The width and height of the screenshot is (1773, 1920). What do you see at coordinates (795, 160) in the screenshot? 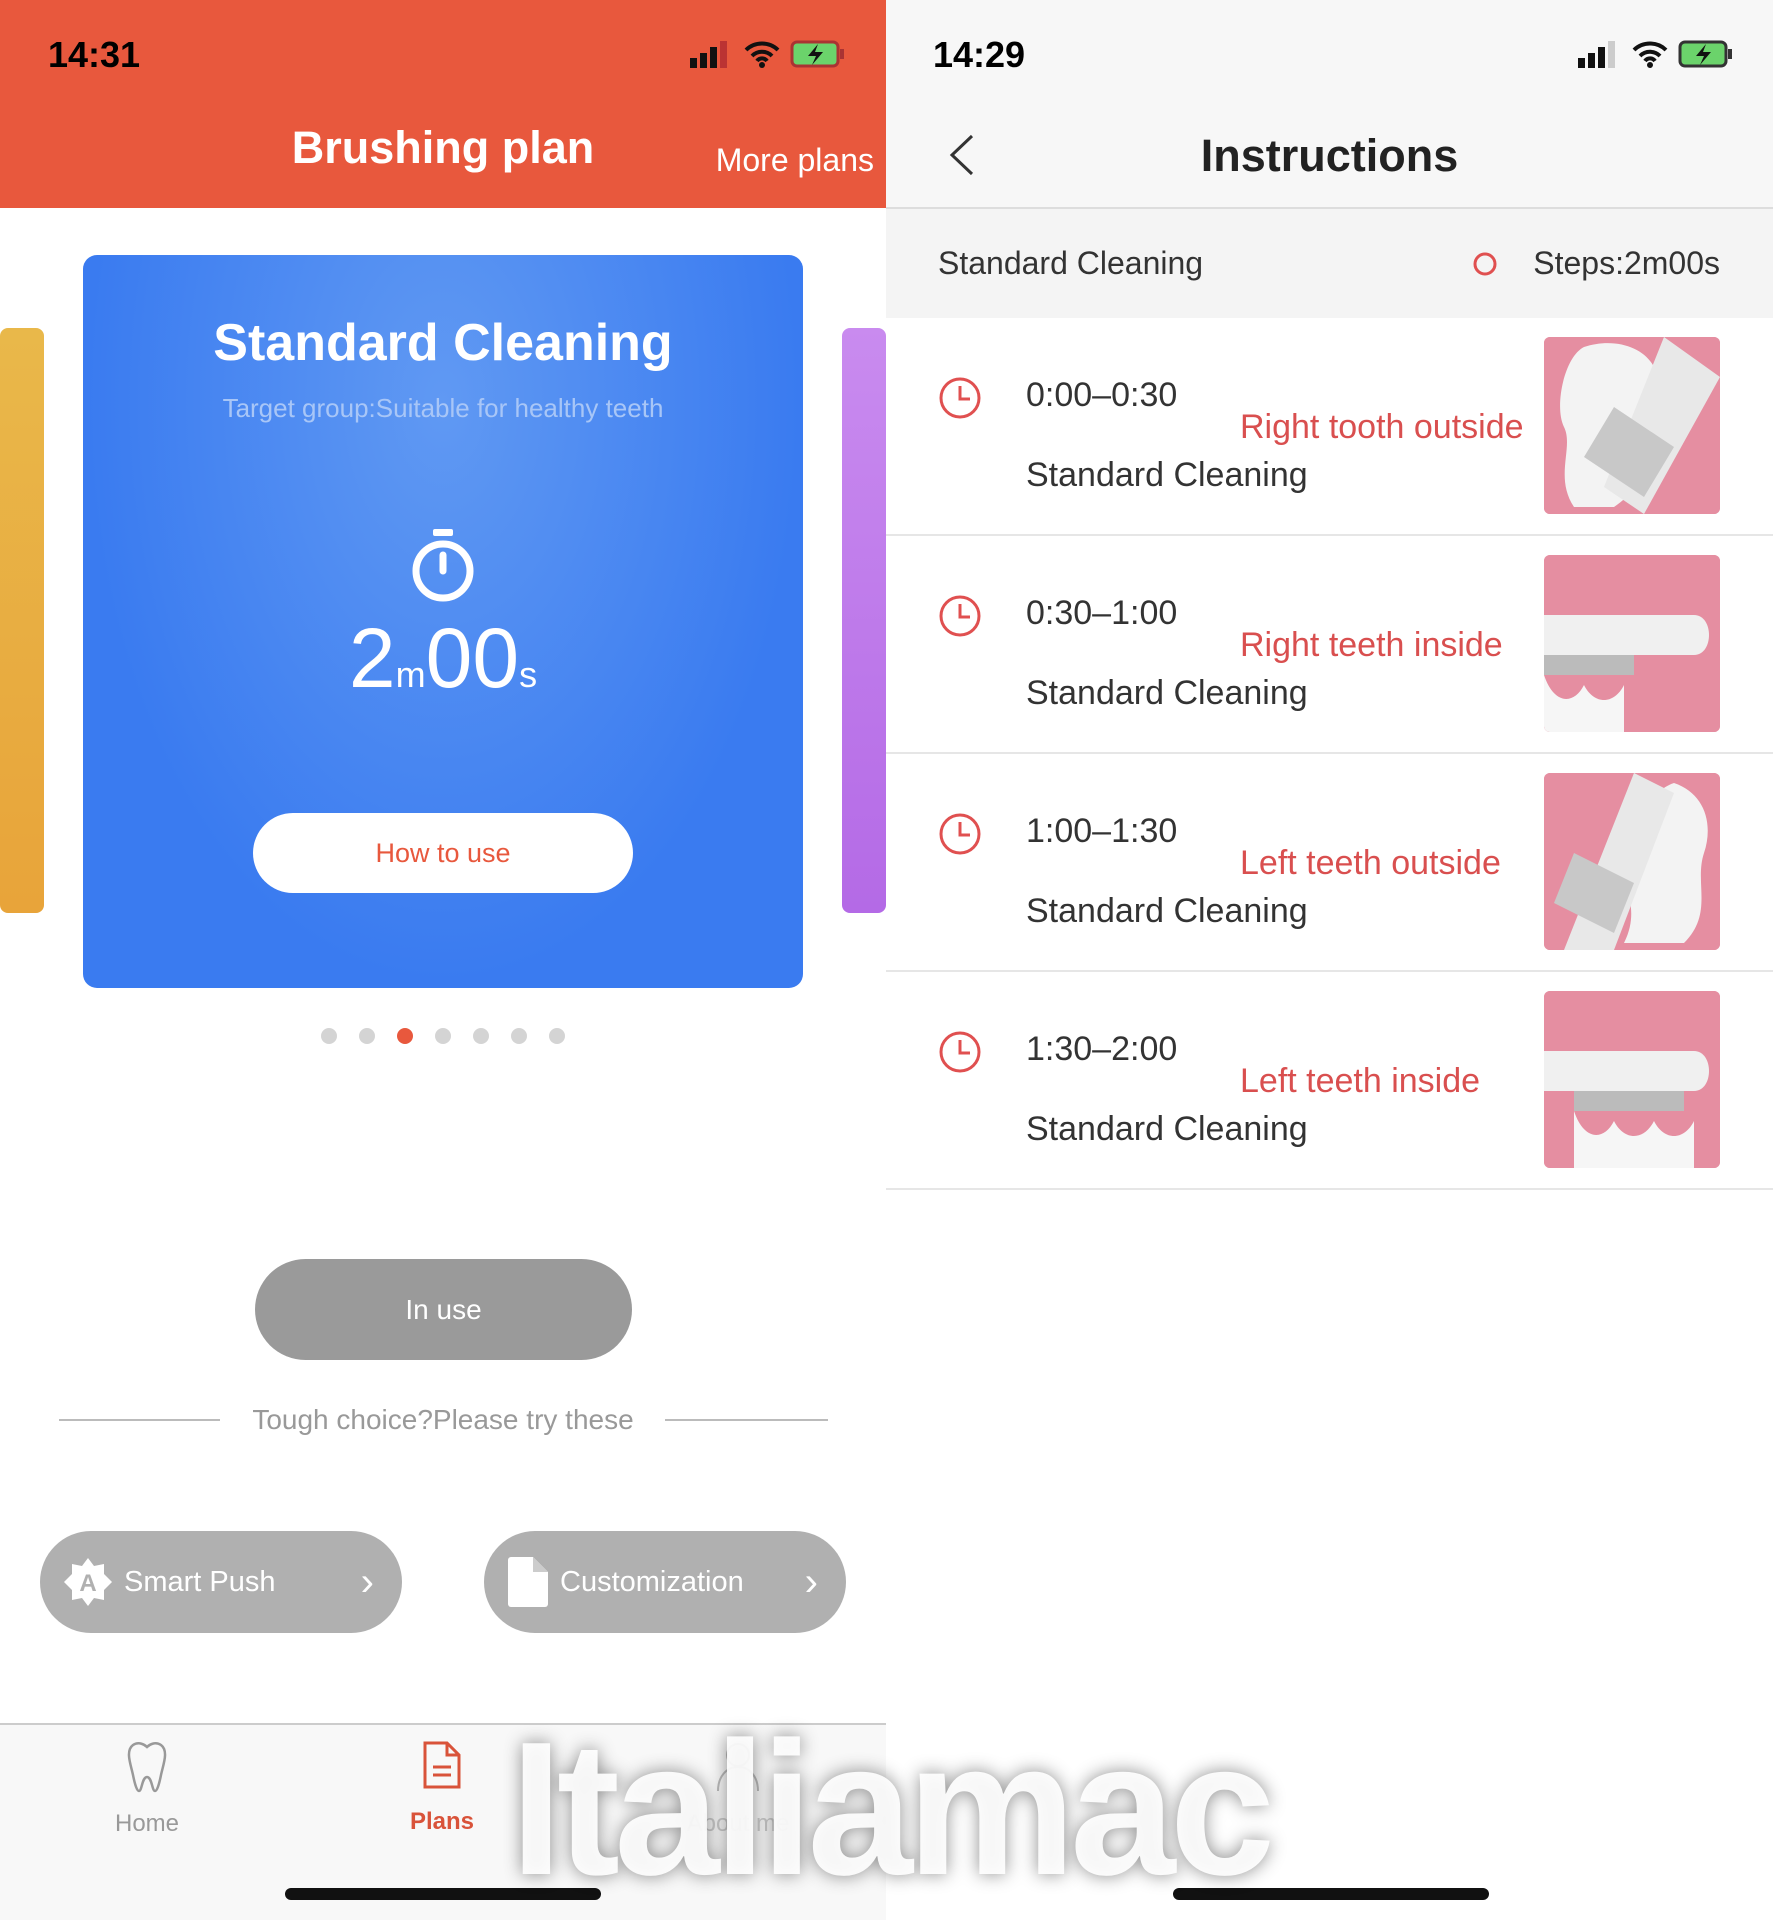
I see `more-plans-link: More plans` at bounding box center [795, 160].